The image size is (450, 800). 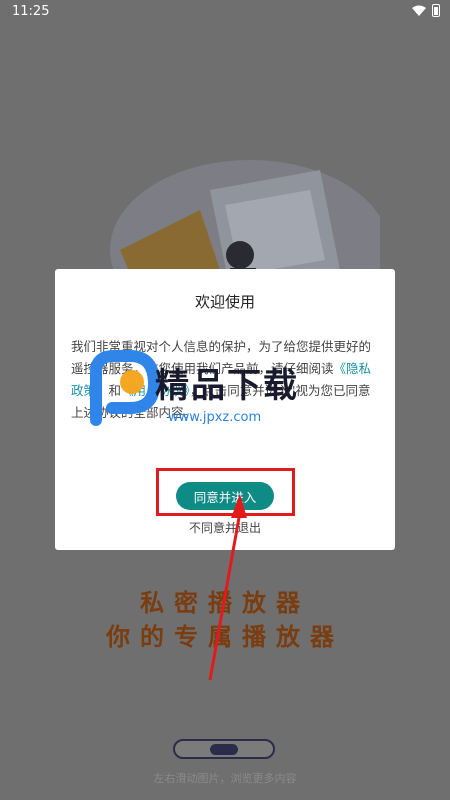 I want to click on swipe-hint: 左右滑动图片，浏览更多内容, so click(x=225, y=778).